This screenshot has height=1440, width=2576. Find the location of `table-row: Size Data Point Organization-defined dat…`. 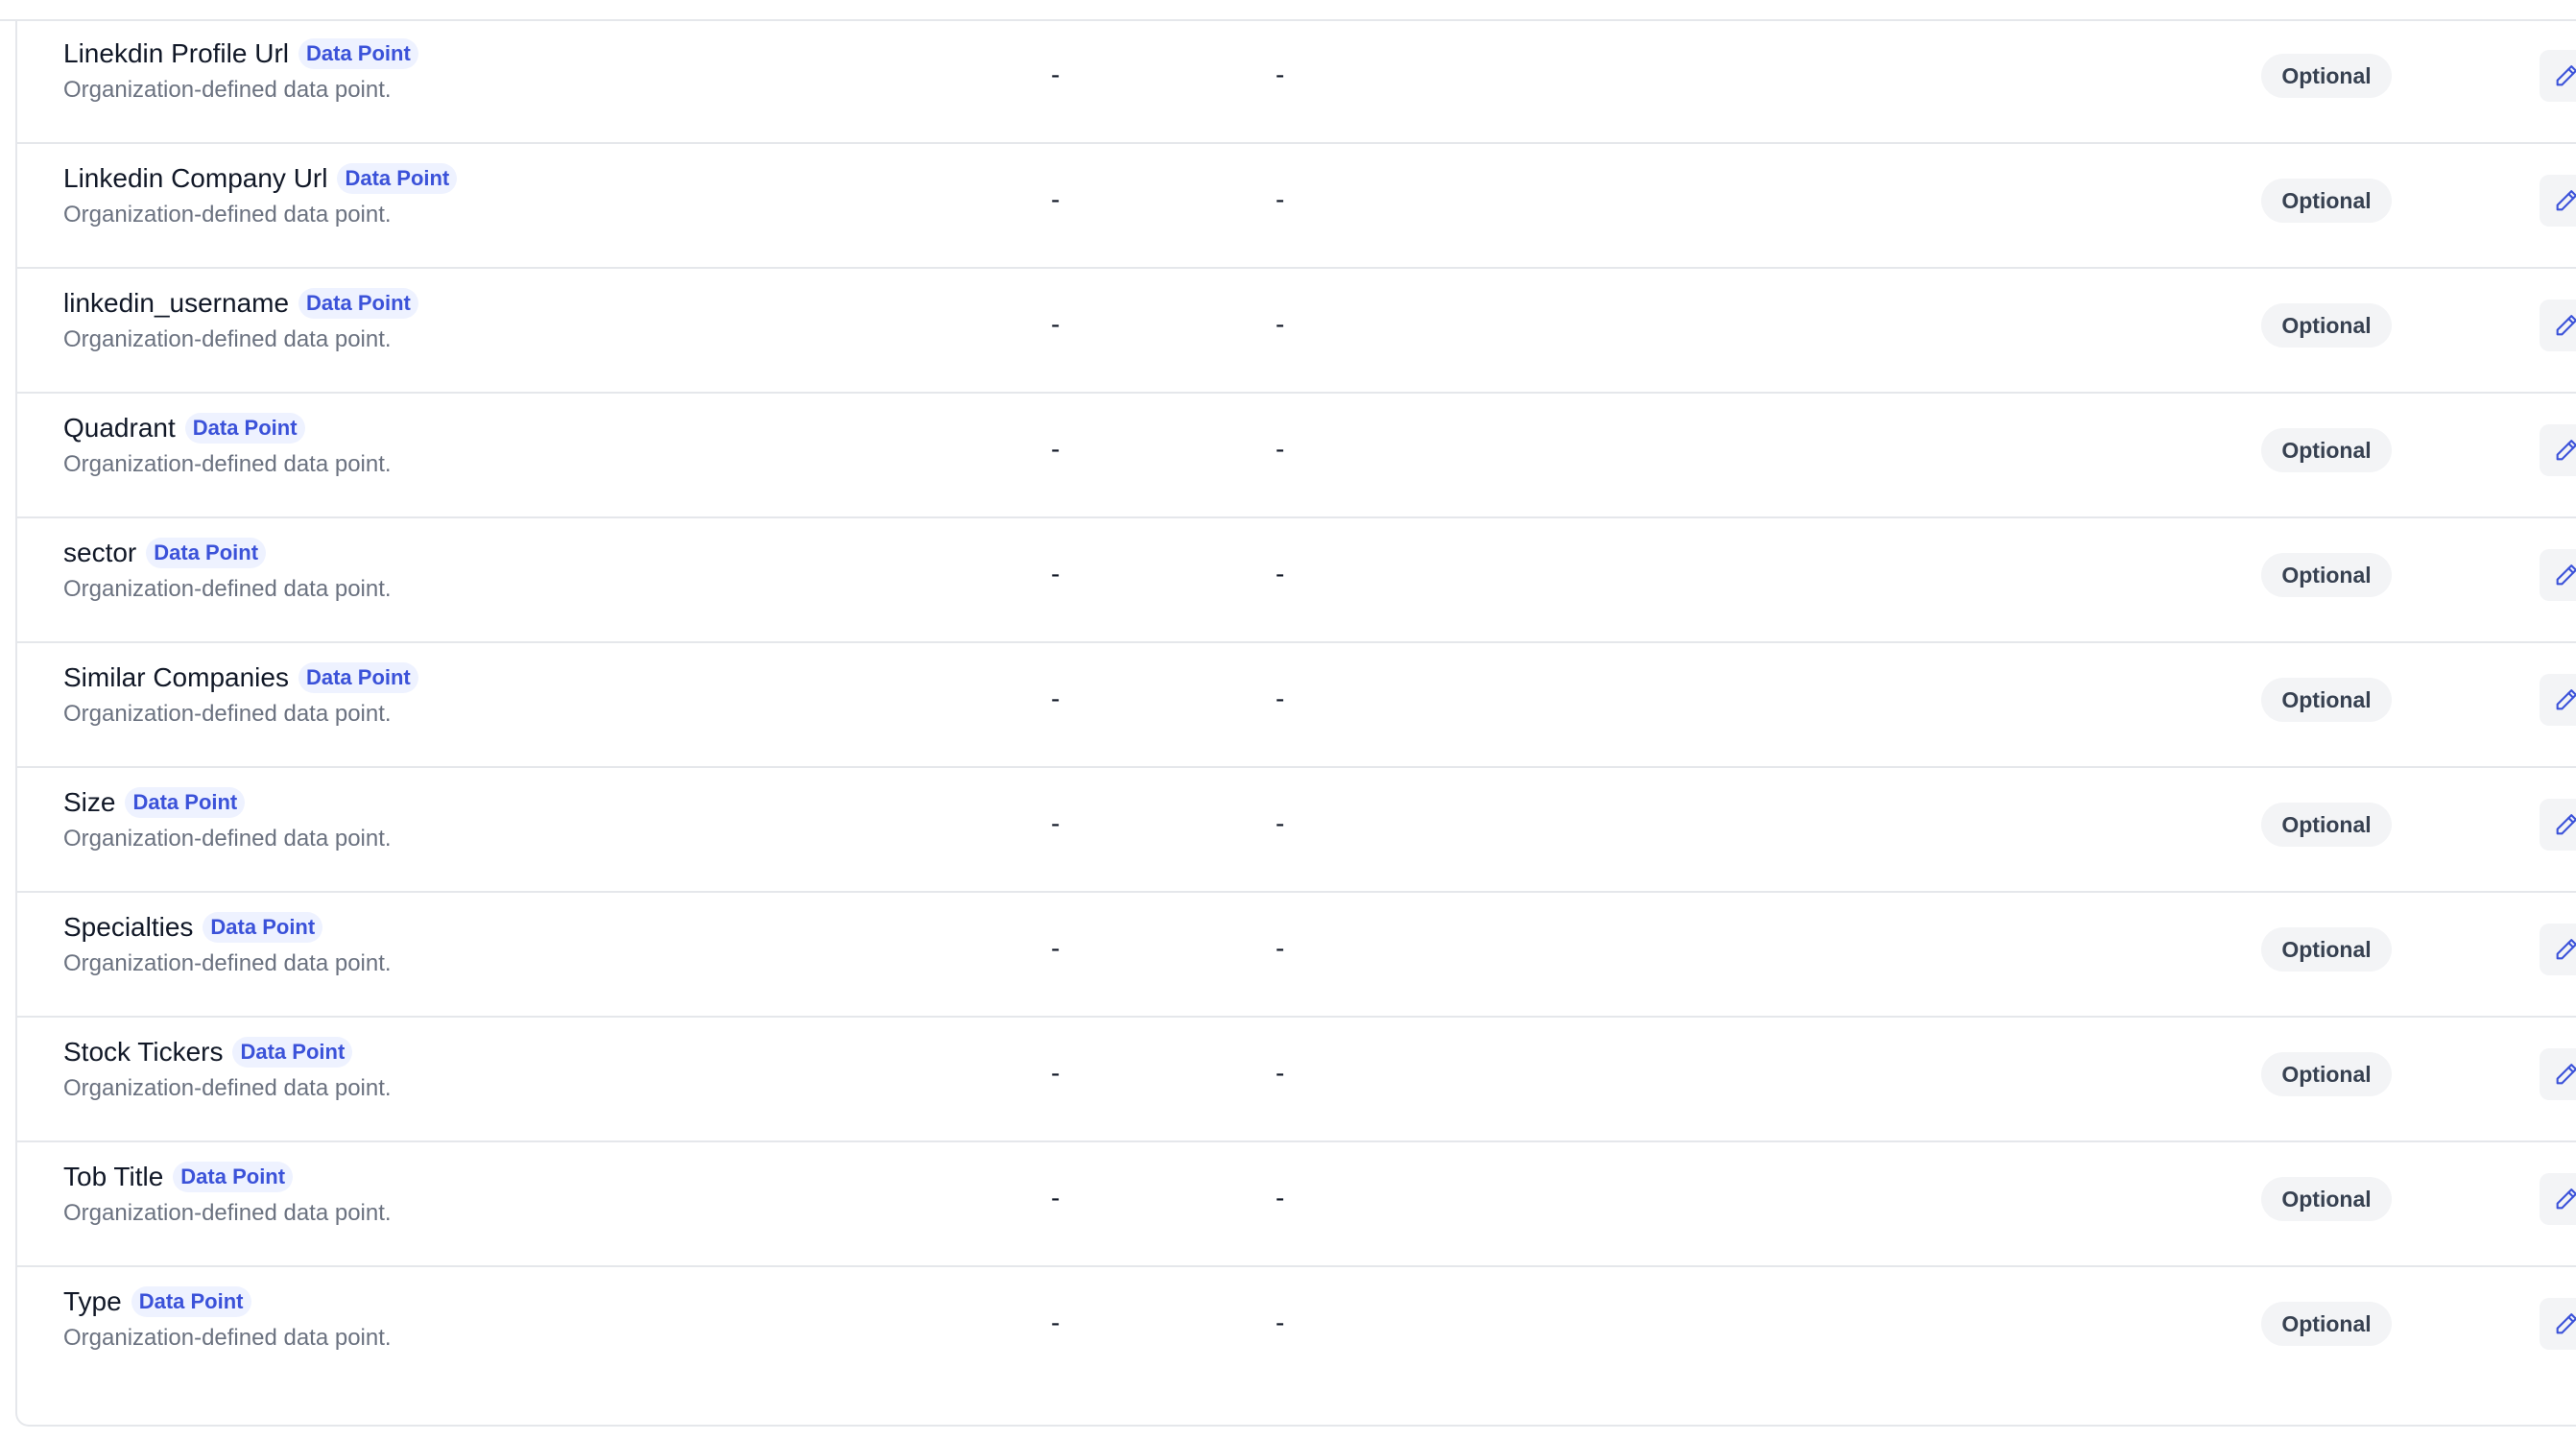

table-row: Size Data Point Organization-defined dat… is located at coordinates (1296, 830).